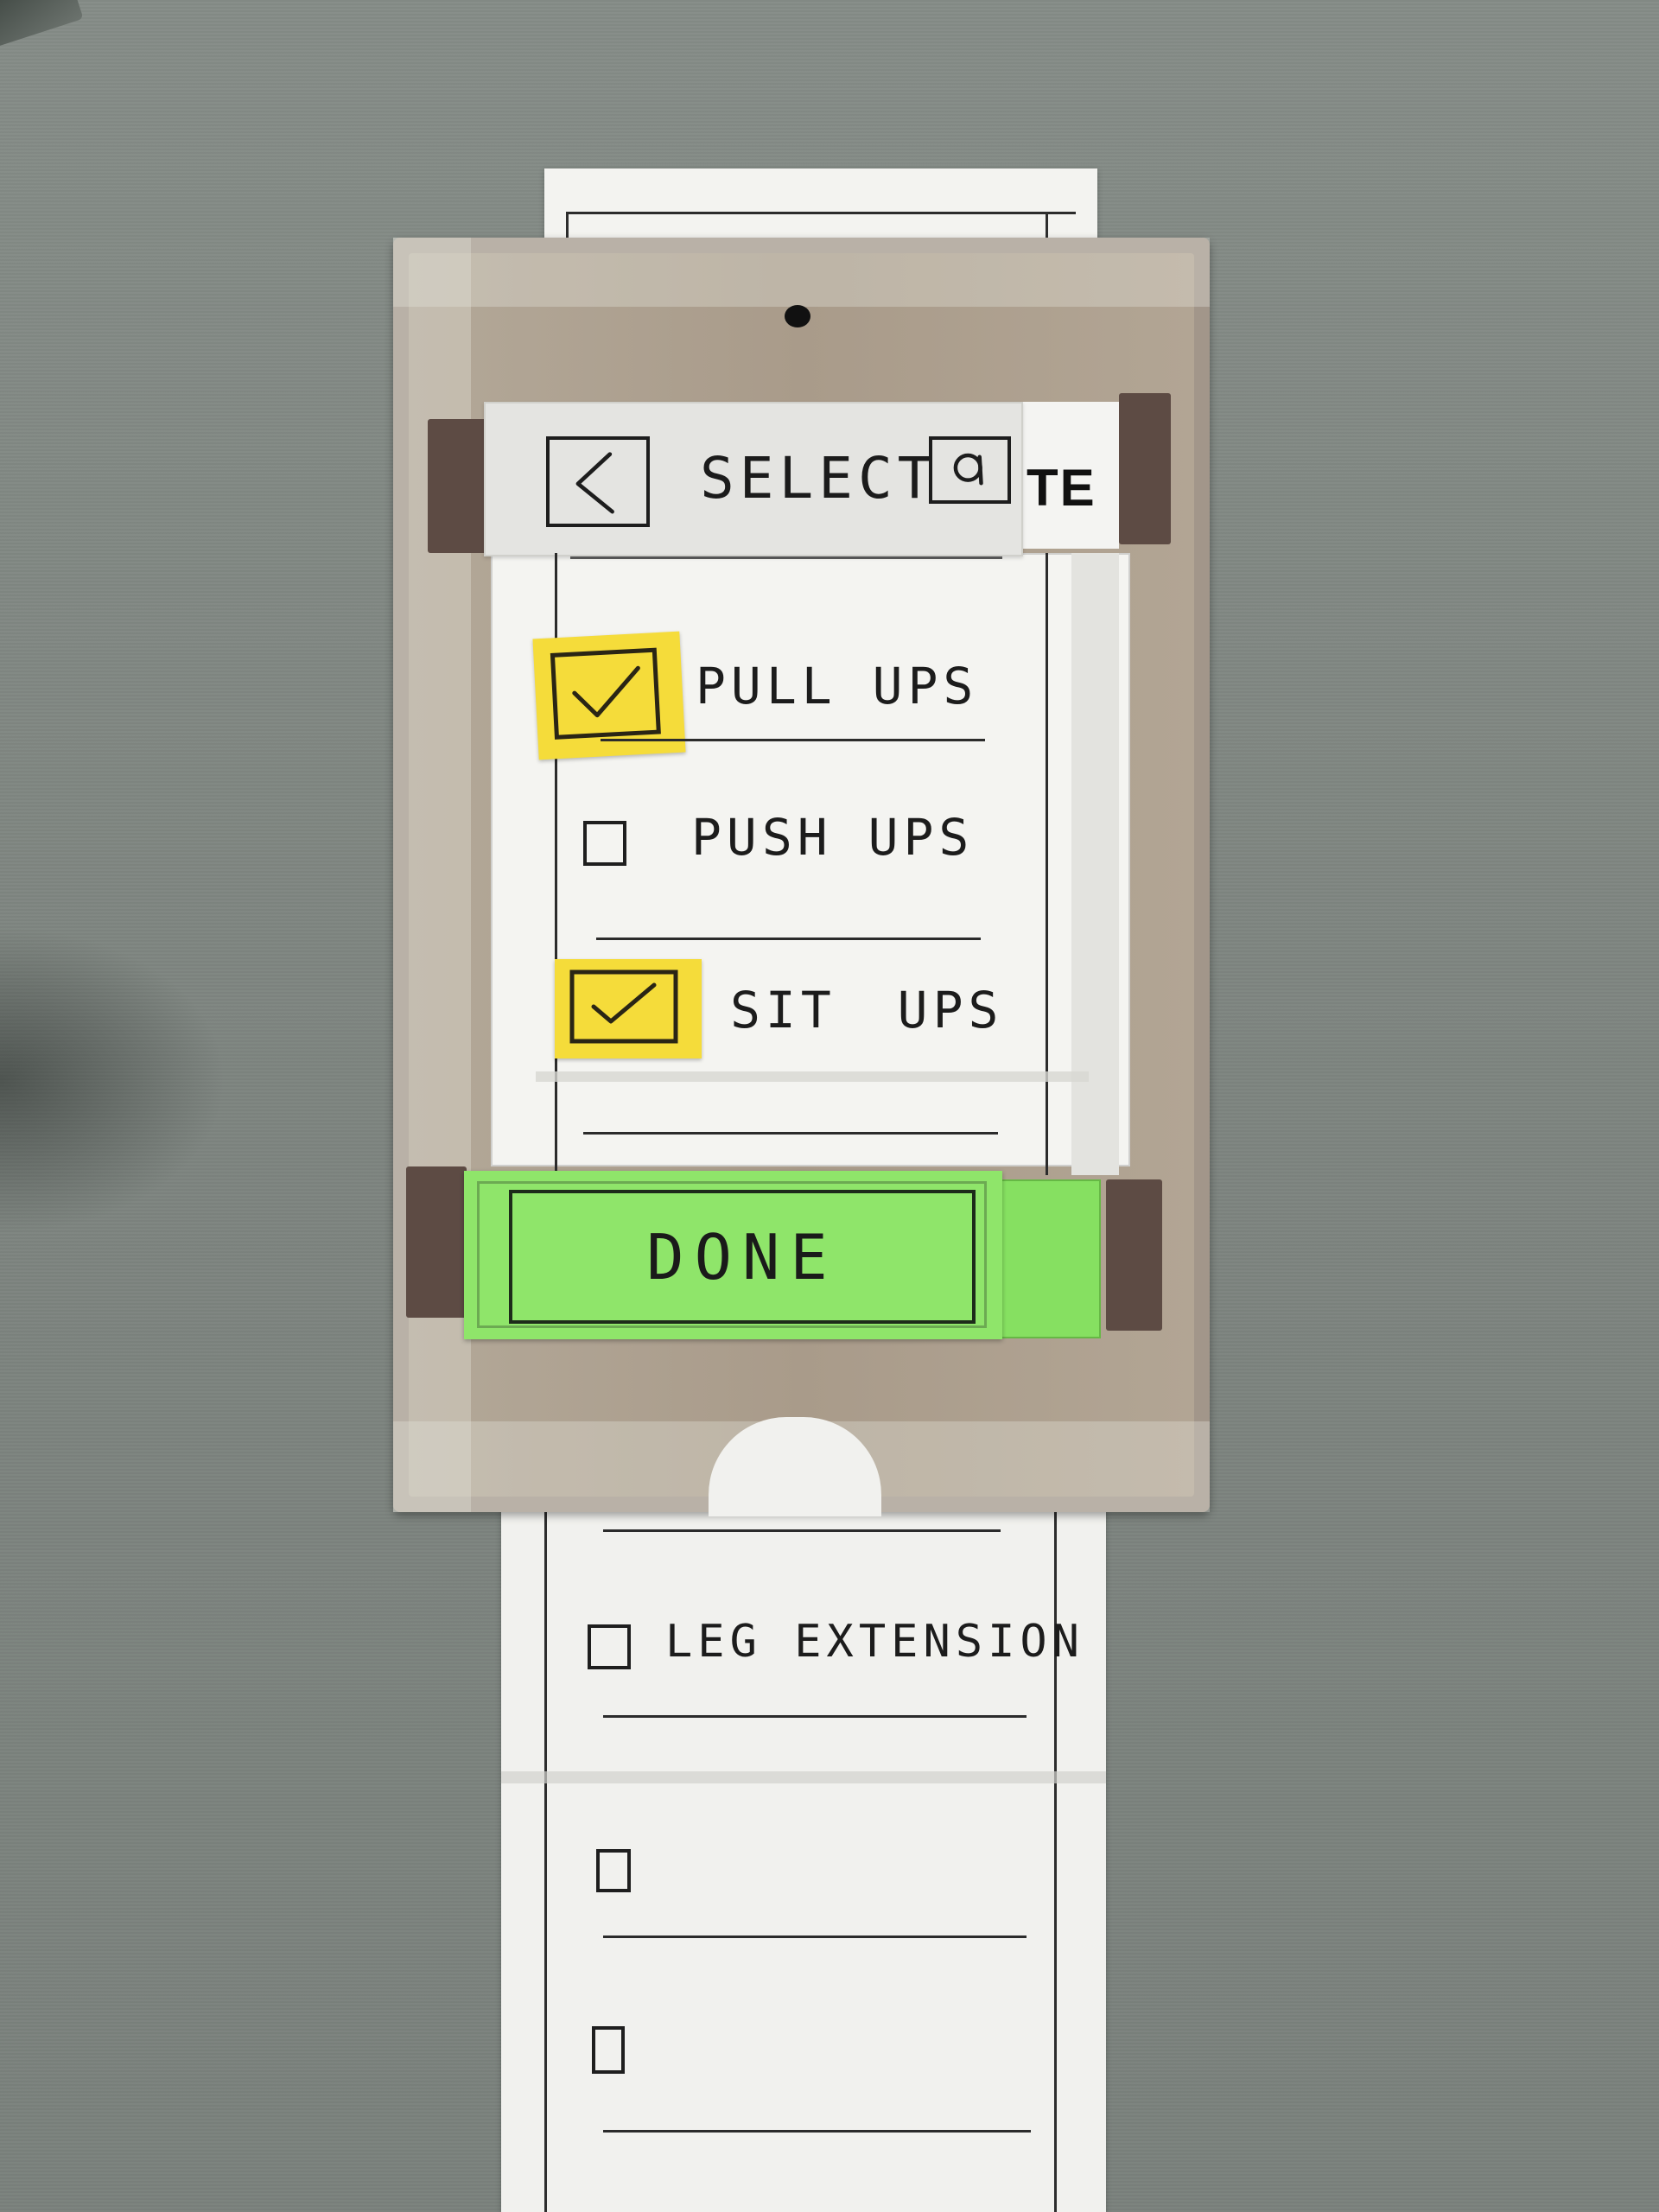 The image size is (1659, 2212). Describe the element at coordinates (594, 483) in the screenshot. I see `chevron-left-icon` at that location.